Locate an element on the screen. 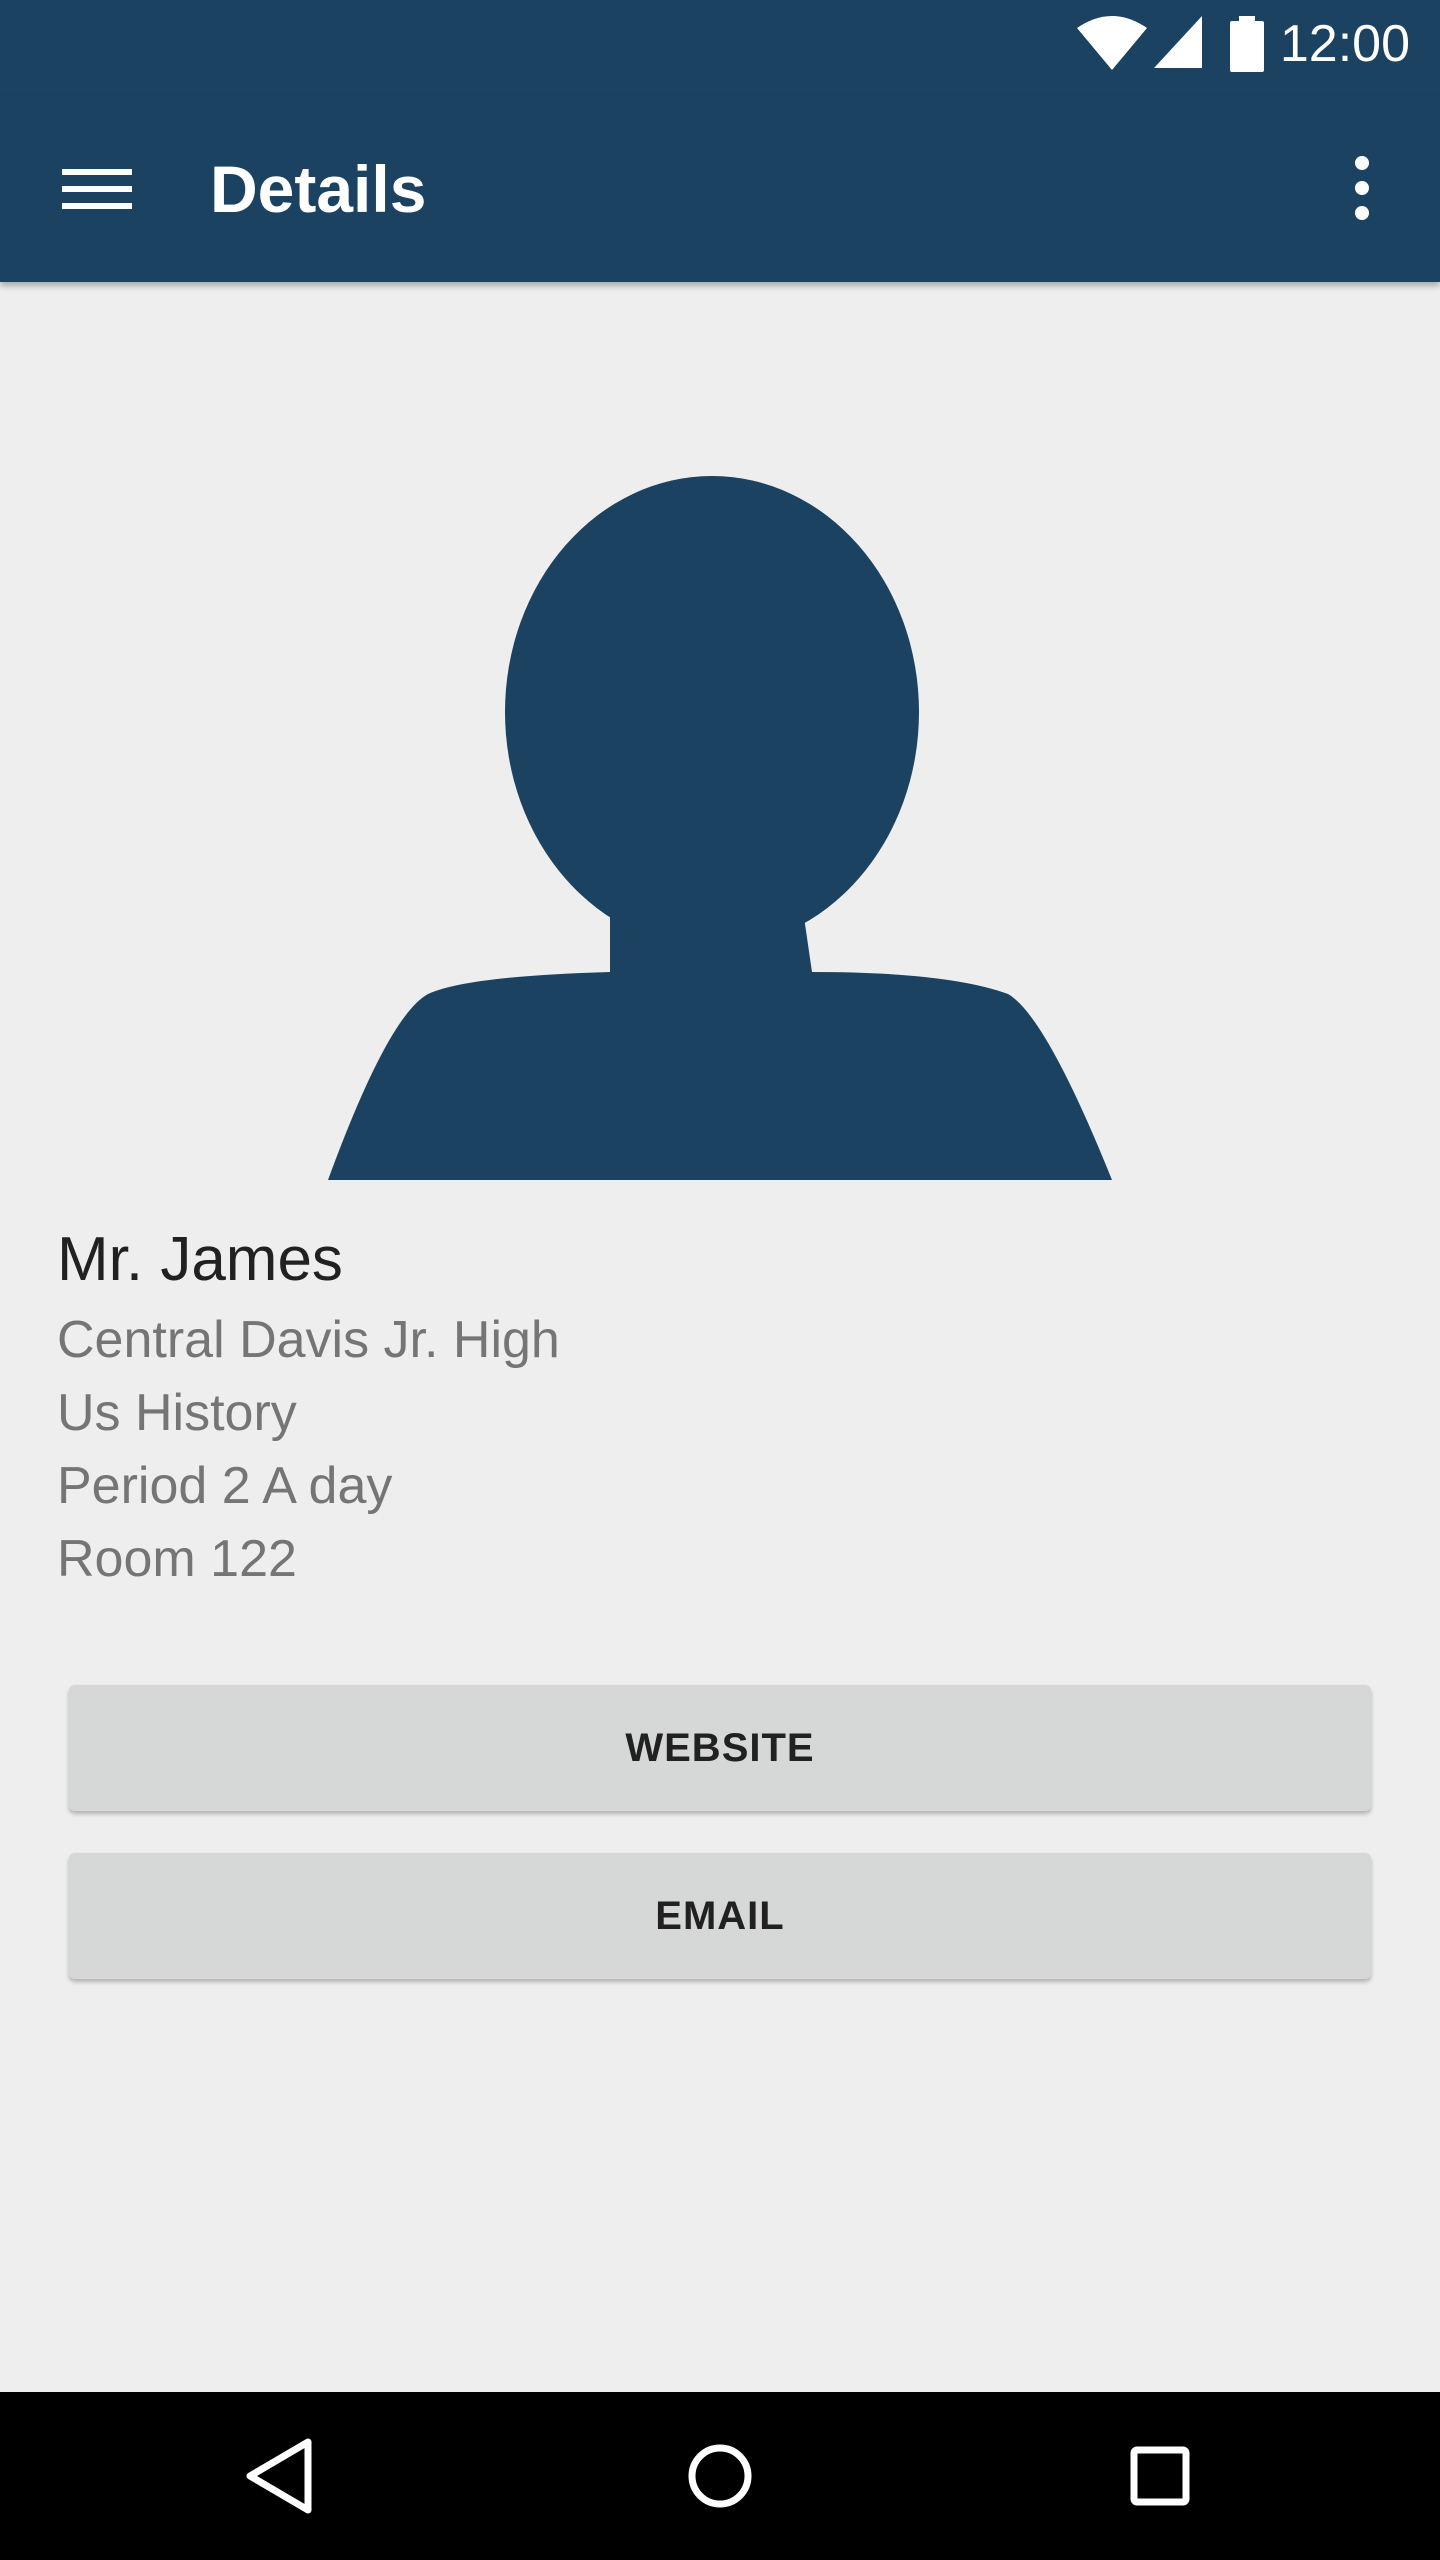 This screenshot has width=1440, height=2560. avatar is located at coordinates (720, 828).